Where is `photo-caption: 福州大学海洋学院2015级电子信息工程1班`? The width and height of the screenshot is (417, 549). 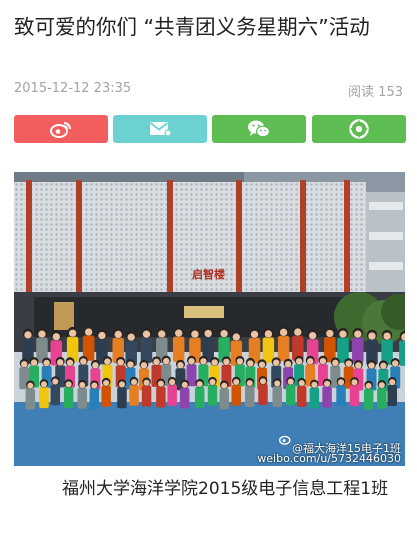 photo-caption: 福州大学海洋学院2015级电子信息工程1班 is located at coordinates (225, 489).